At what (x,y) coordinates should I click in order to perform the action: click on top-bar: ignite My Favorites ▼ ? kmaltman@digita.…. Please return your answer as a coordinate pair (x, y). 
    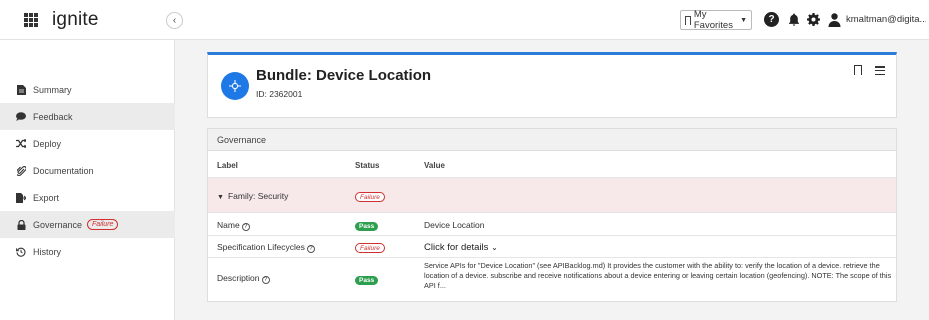
    Looking at the image, I should click on (464, 20).